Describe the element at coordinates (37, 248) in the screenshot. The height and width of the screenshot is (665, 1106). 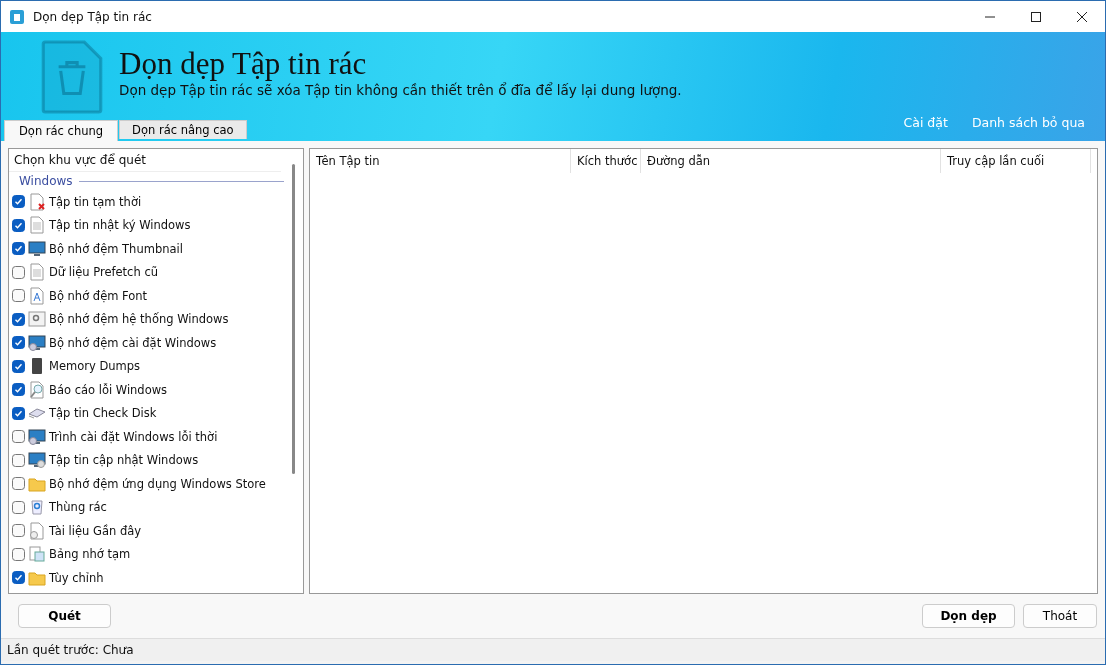
I see `monitor-icon` at that location.